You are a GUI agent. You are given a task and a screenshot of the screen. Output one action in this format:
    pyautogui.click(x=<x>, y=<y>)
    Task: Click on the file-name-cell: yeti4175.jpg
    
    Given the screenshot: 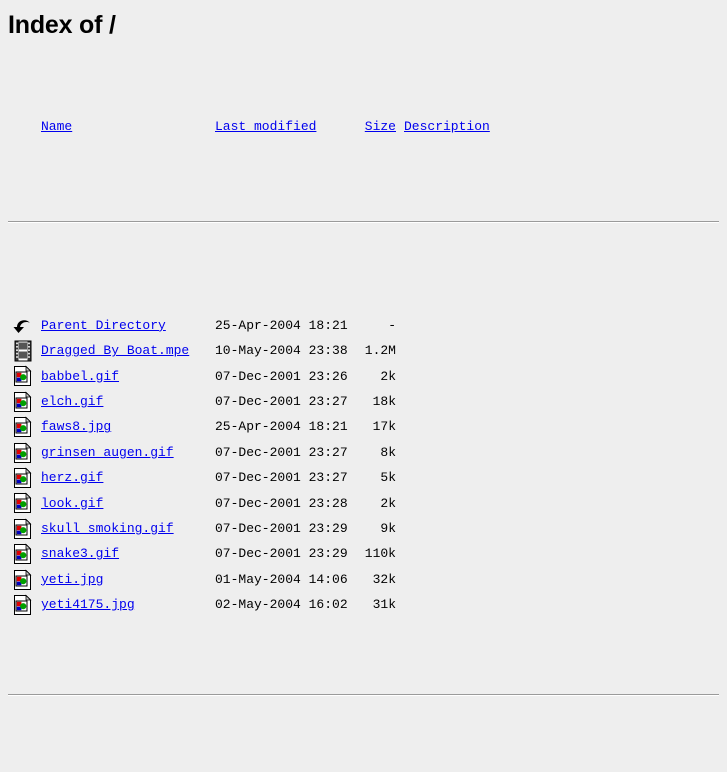 What is the action you would take?
    pyautogui.click(x=88, y=604)
    